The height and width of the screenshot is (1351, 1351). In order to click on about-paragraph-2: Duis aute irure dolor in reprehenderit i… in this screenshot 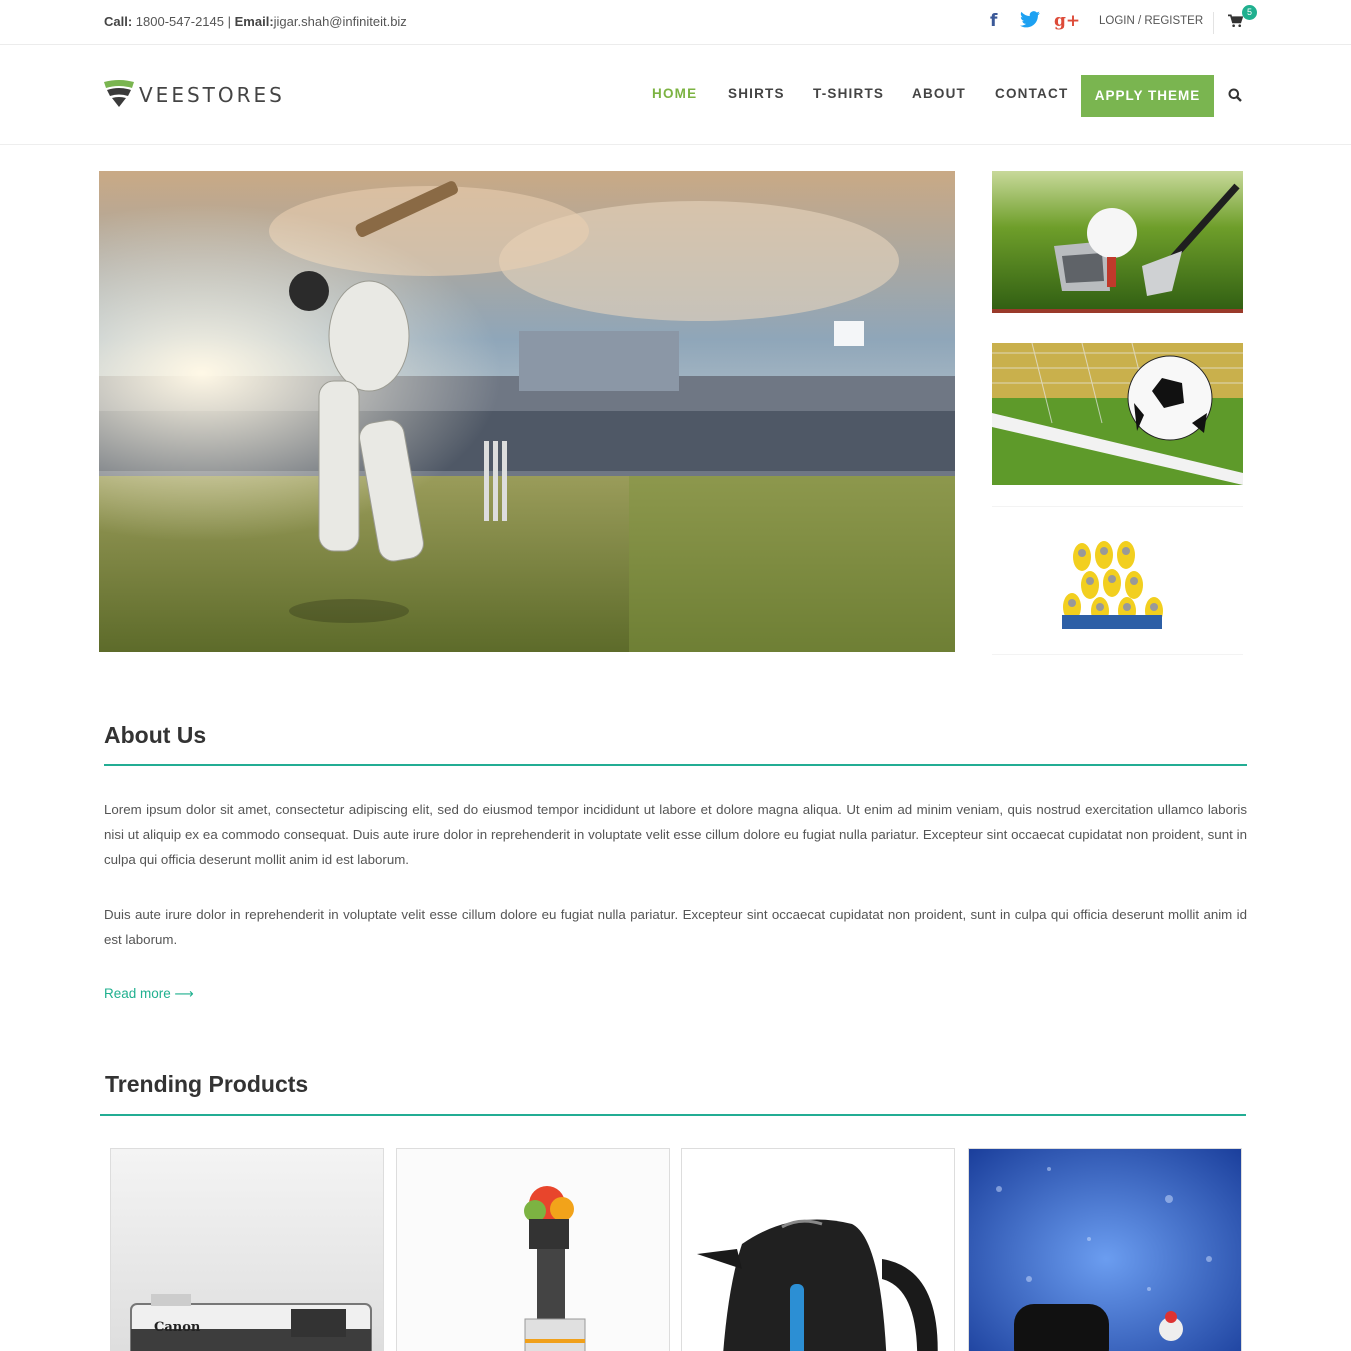, I will do `click(675, 927)`.